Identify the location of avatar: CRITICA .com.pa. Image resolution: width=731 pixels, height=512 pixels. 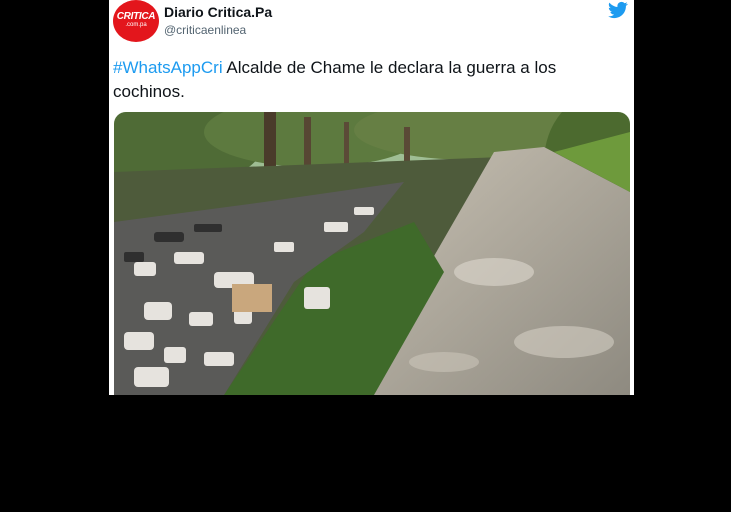
(136, 21).